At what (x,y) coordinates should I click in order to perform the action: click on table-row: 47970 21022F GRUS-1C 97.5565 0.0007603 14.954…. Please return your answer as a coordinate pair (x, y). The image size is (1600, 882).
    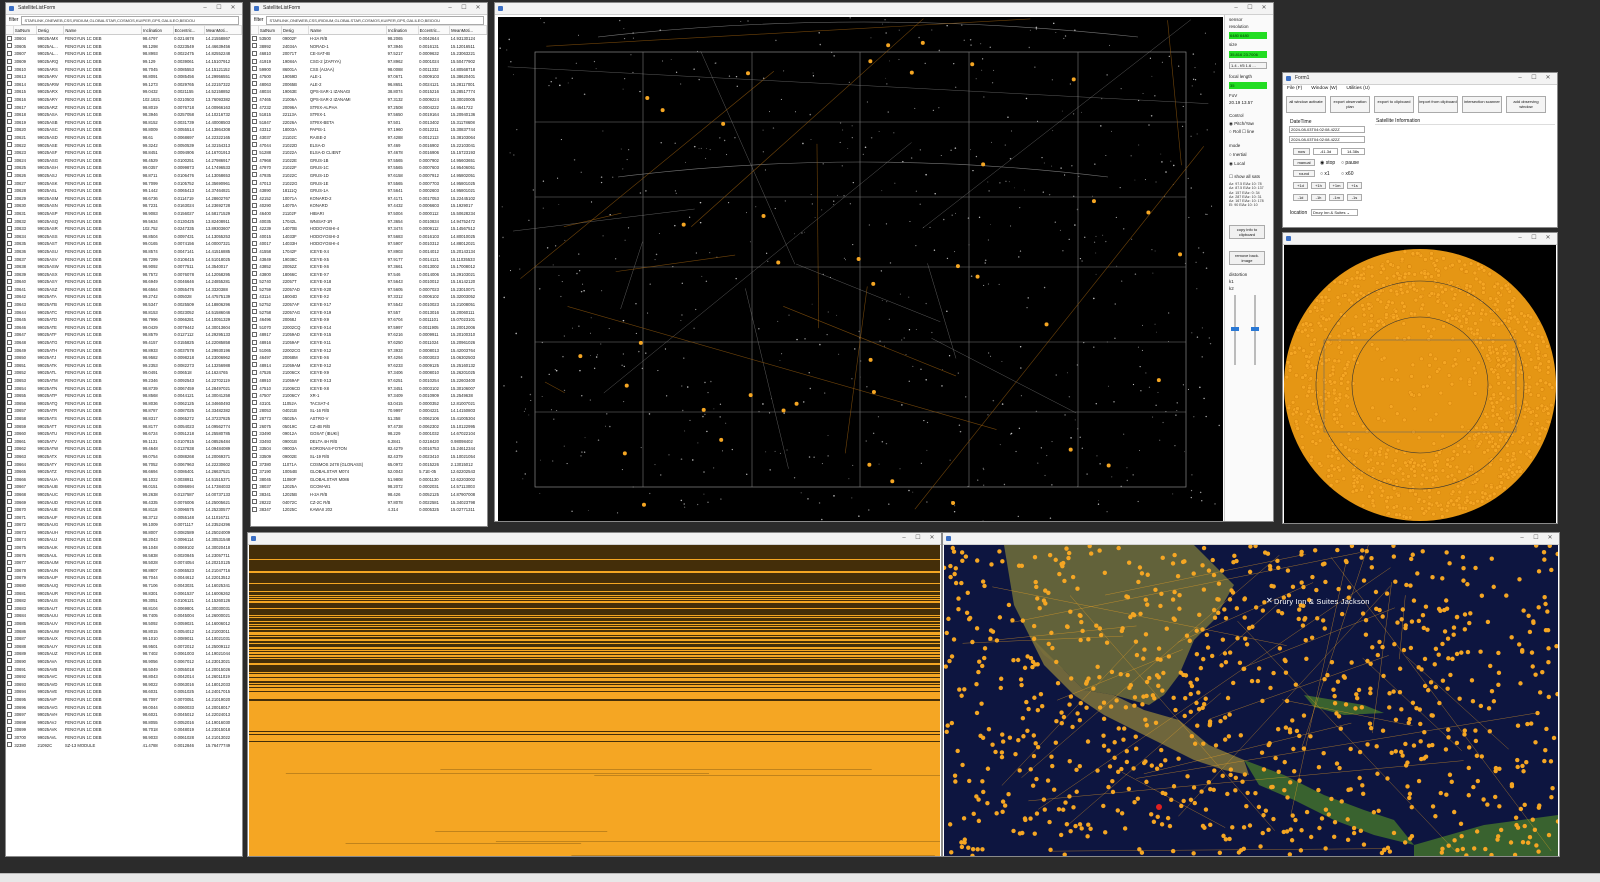
    Looking at the image, I should click on (369, 168).